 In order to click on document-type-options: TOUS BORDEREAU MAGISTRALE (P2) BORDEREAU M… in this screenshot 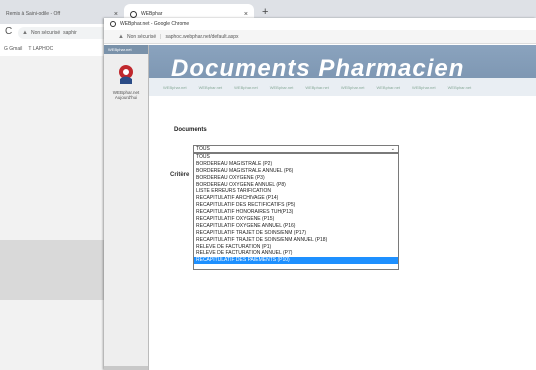, I will do `click(296, 211)`.